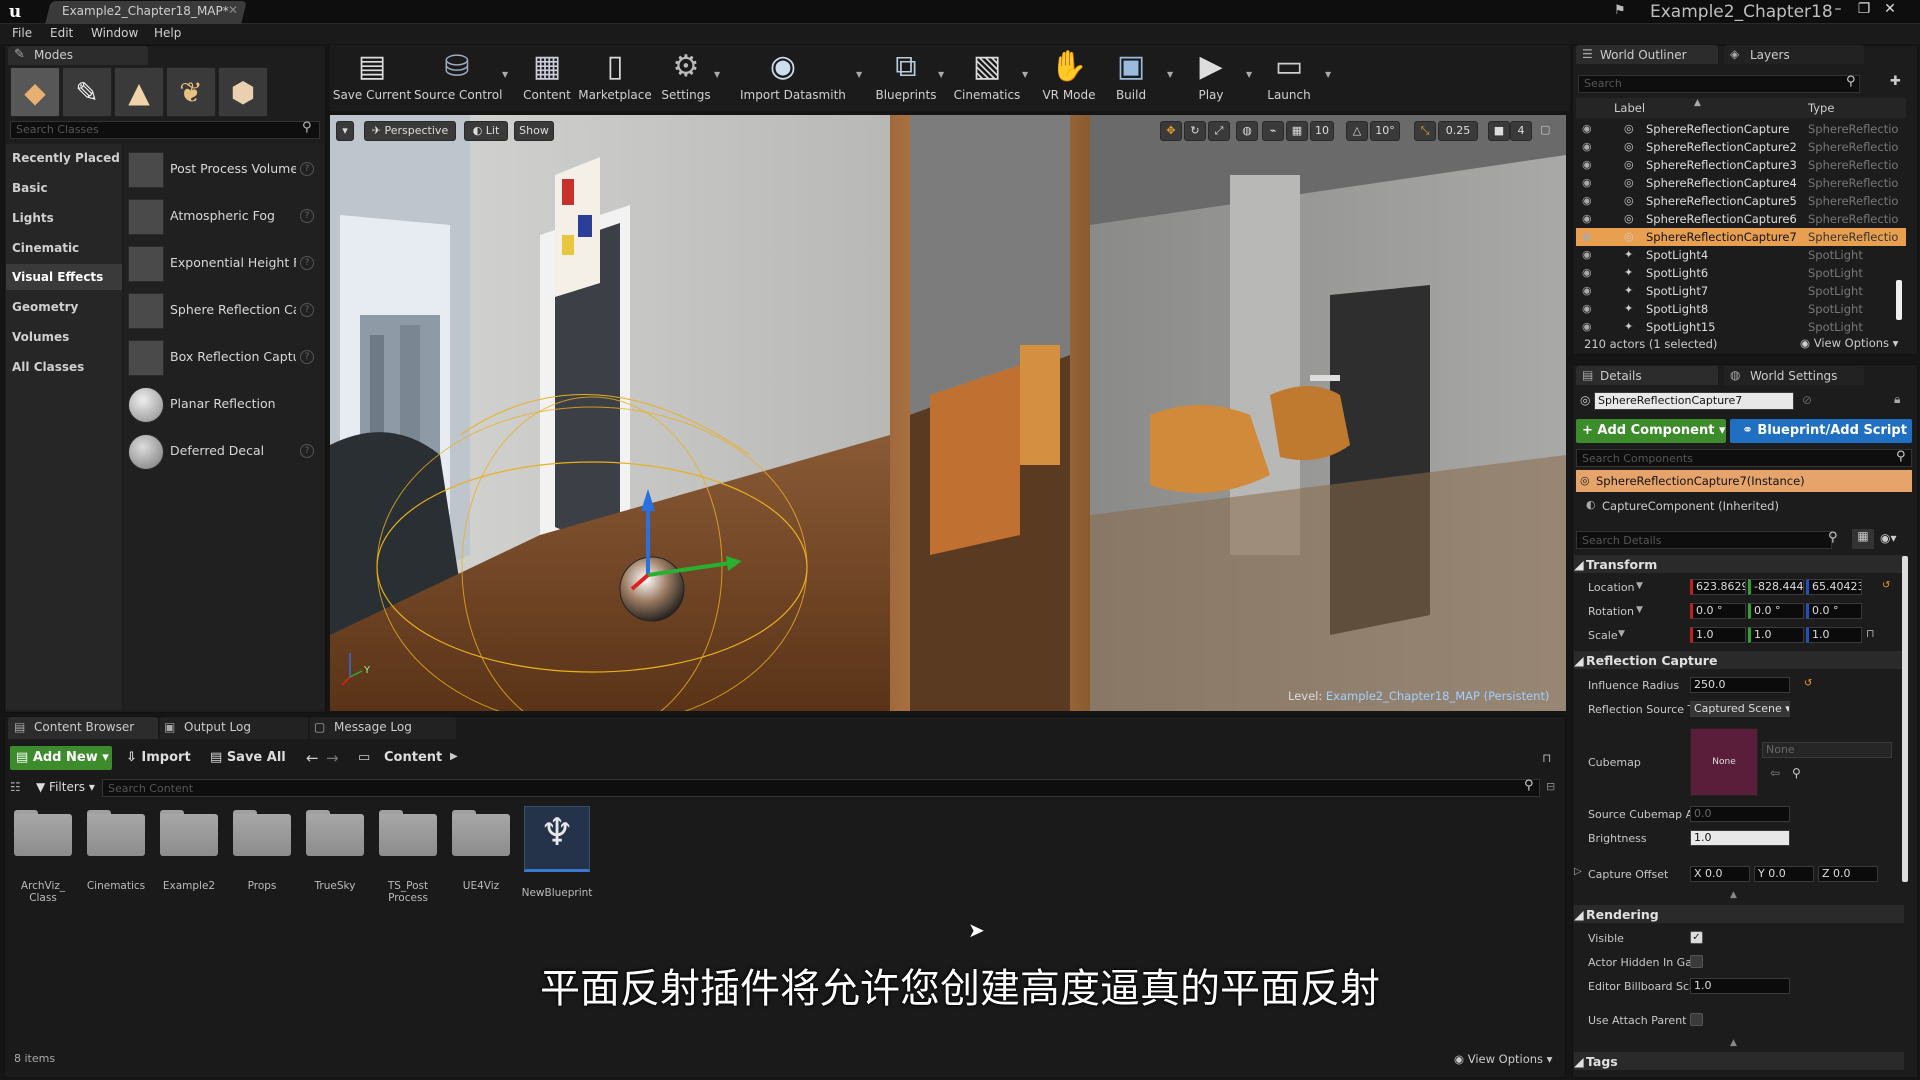 The height and width of the screenshot is (1080, 1920). Describe the element at coordinates (1821, 431) in the screenshot. I see `blueprint-add-script-button: ⚭ Blueprint/Add Script` at that location.